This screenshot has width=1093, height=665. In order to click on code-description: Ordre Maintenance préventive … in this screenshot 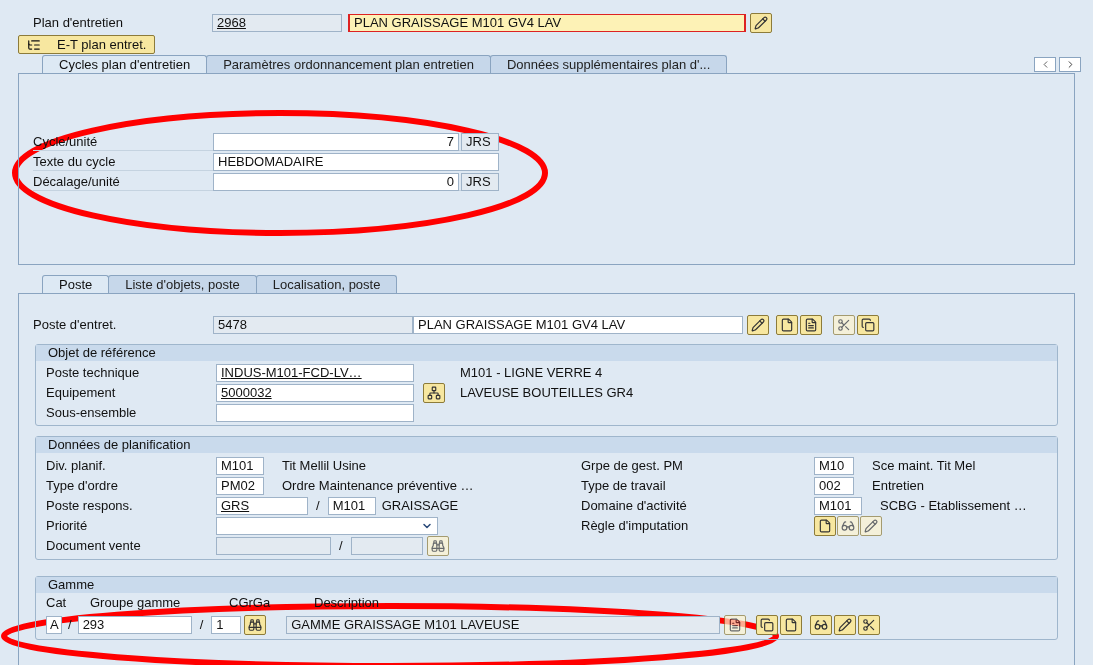, I will do `click(378, 486)`.